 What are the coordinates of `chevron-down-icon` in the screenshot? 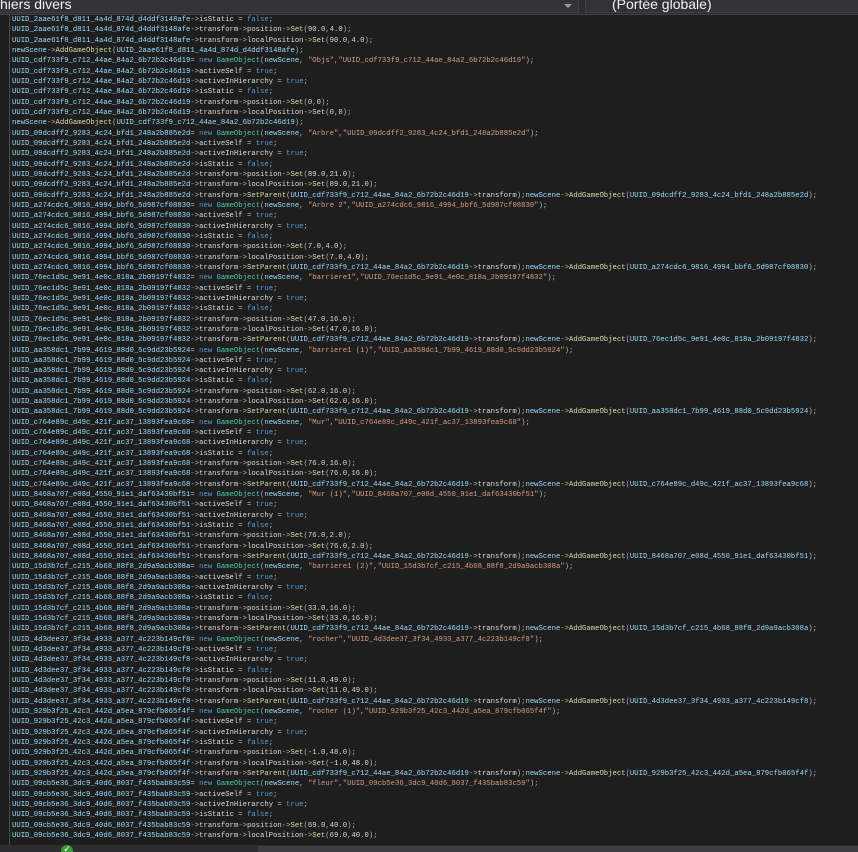 It's located at (568, 6).